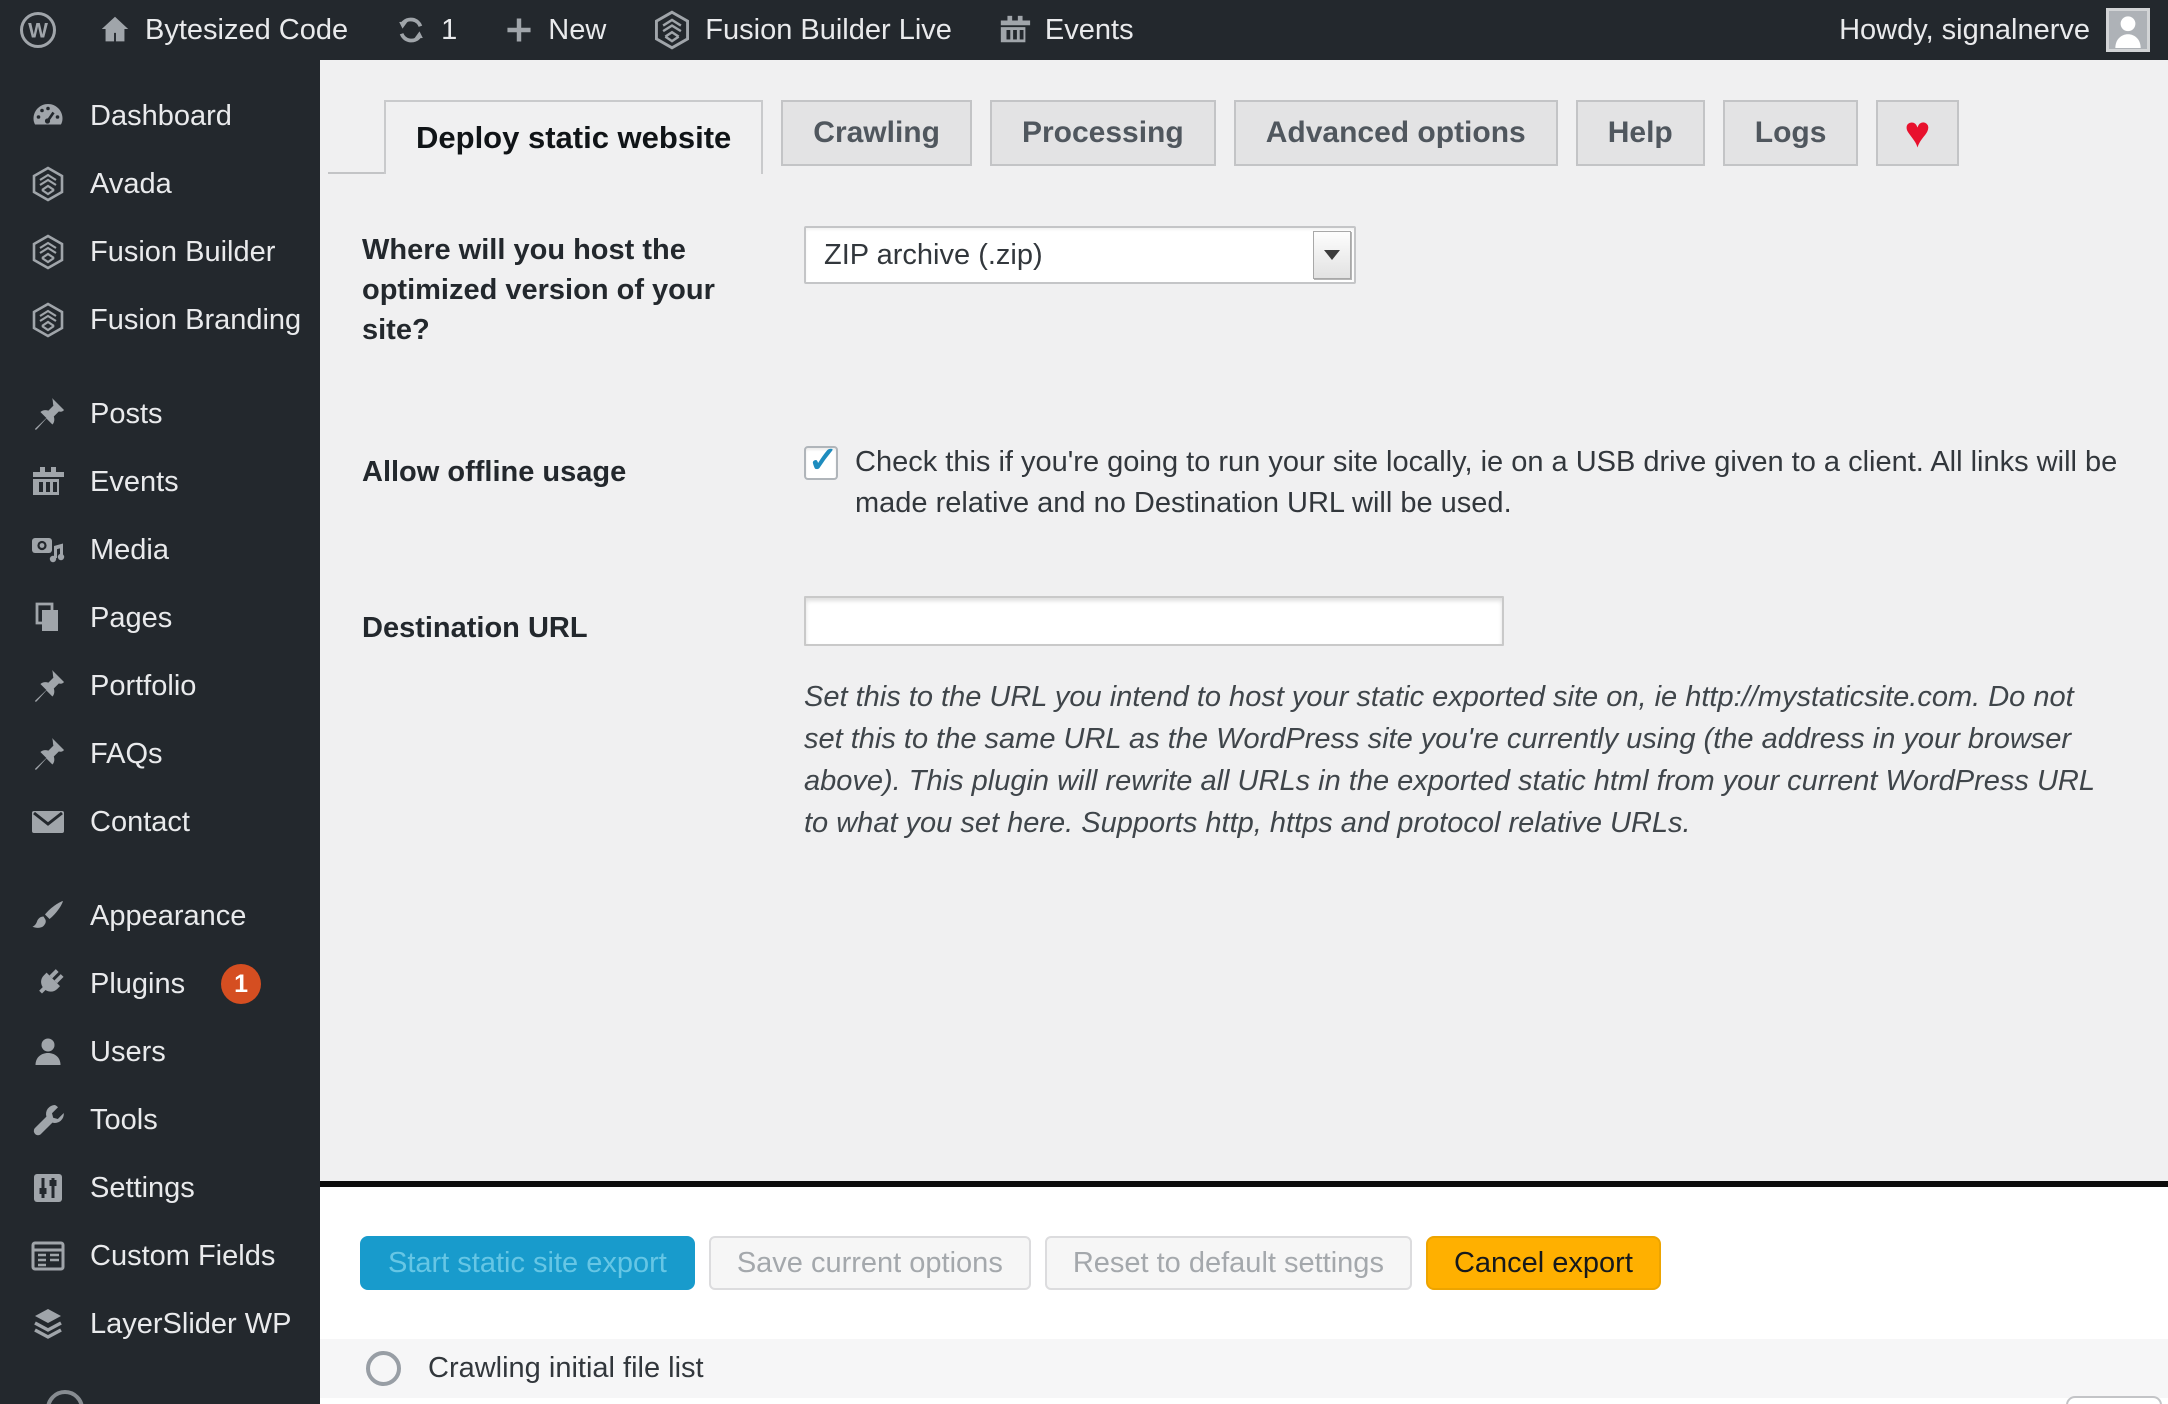 The height and width of the screenshot is (1404, 2168). I want to click on wordpress-logo-menu, so click(38, 30).